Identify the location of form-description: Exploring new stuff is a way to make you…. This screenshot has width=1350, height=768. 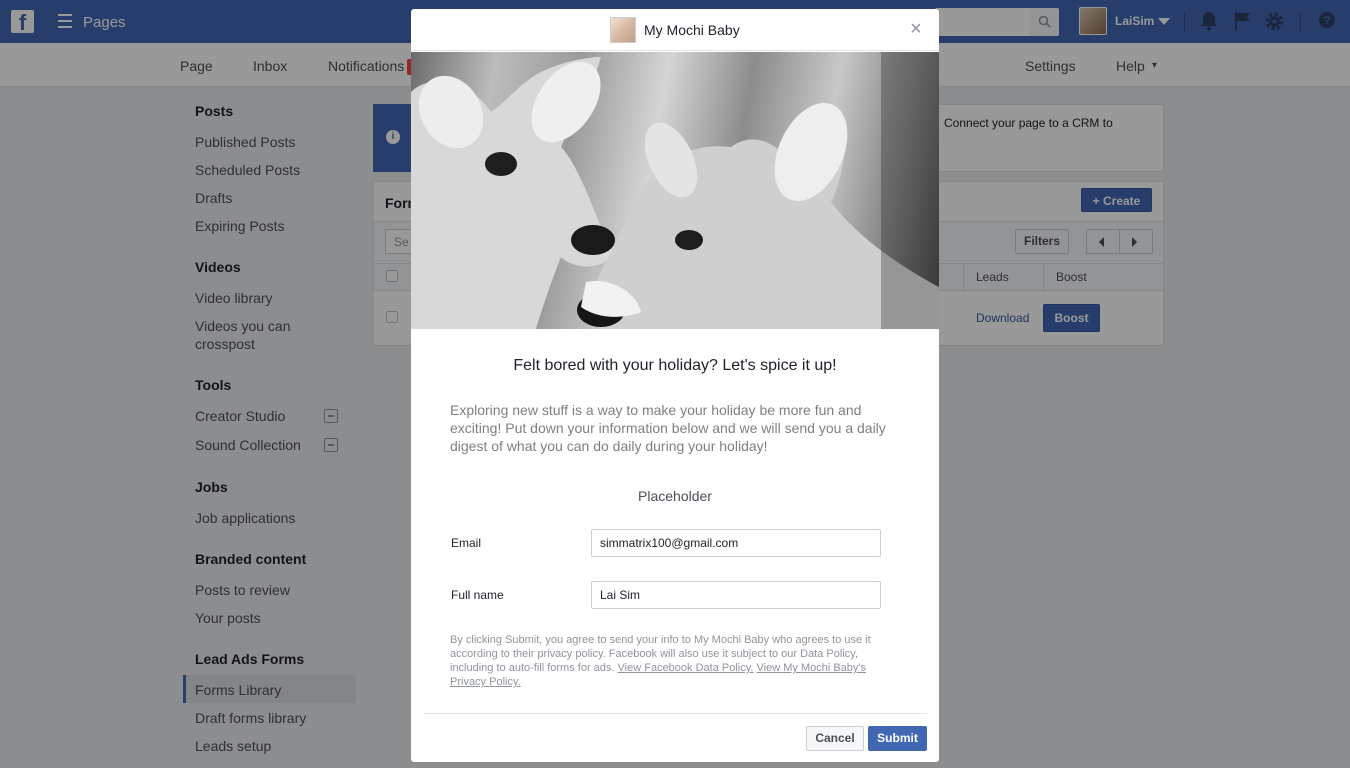
(668, 428).